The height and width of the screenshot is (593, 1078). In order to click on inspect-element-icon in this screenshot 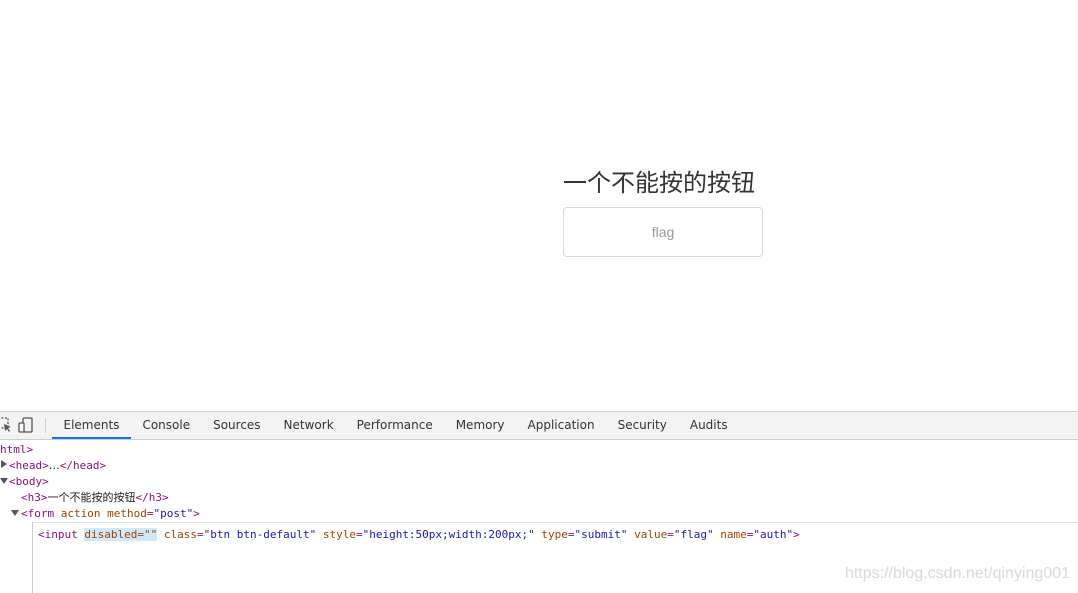, I will do `click(6, 425)`.